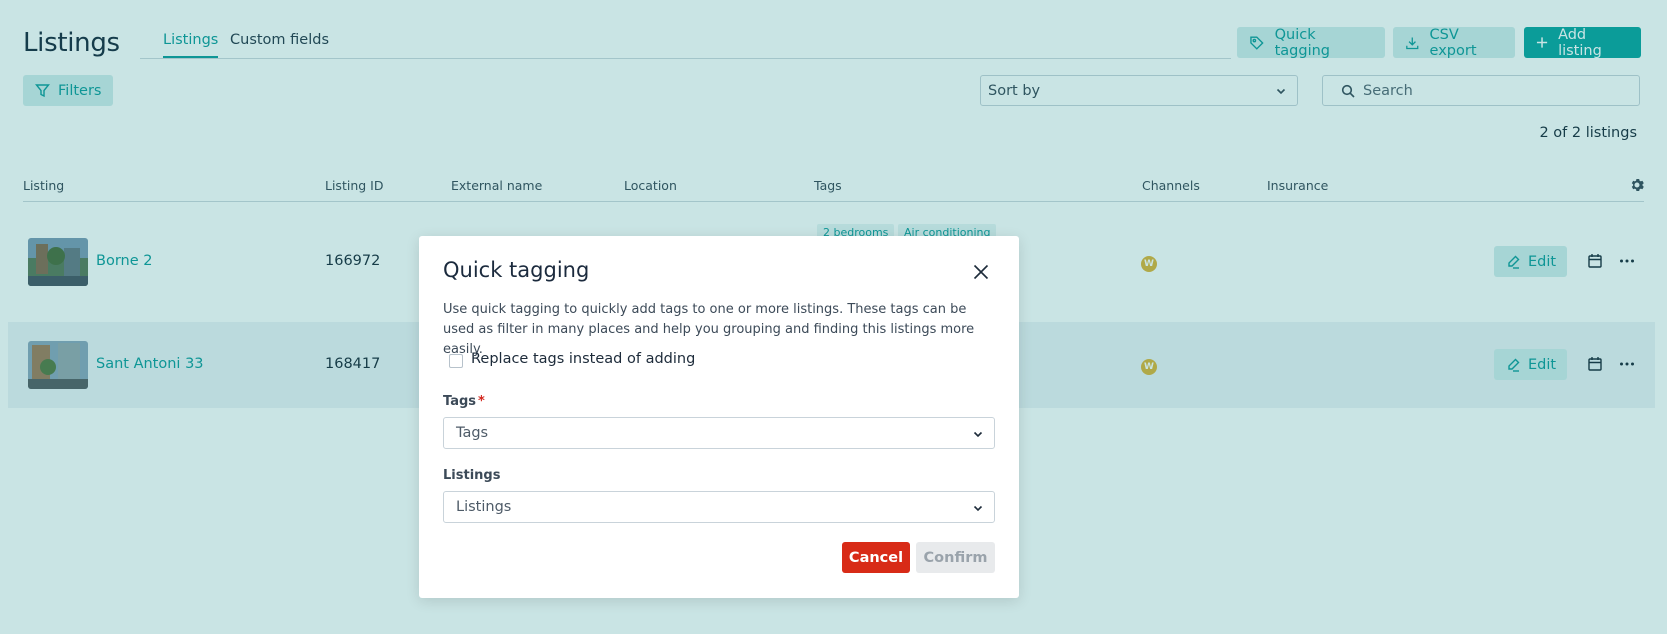 The width and height of the screenshot is (1667, 634). I want to click on confirm-button: Confirm, so click(955, 557).